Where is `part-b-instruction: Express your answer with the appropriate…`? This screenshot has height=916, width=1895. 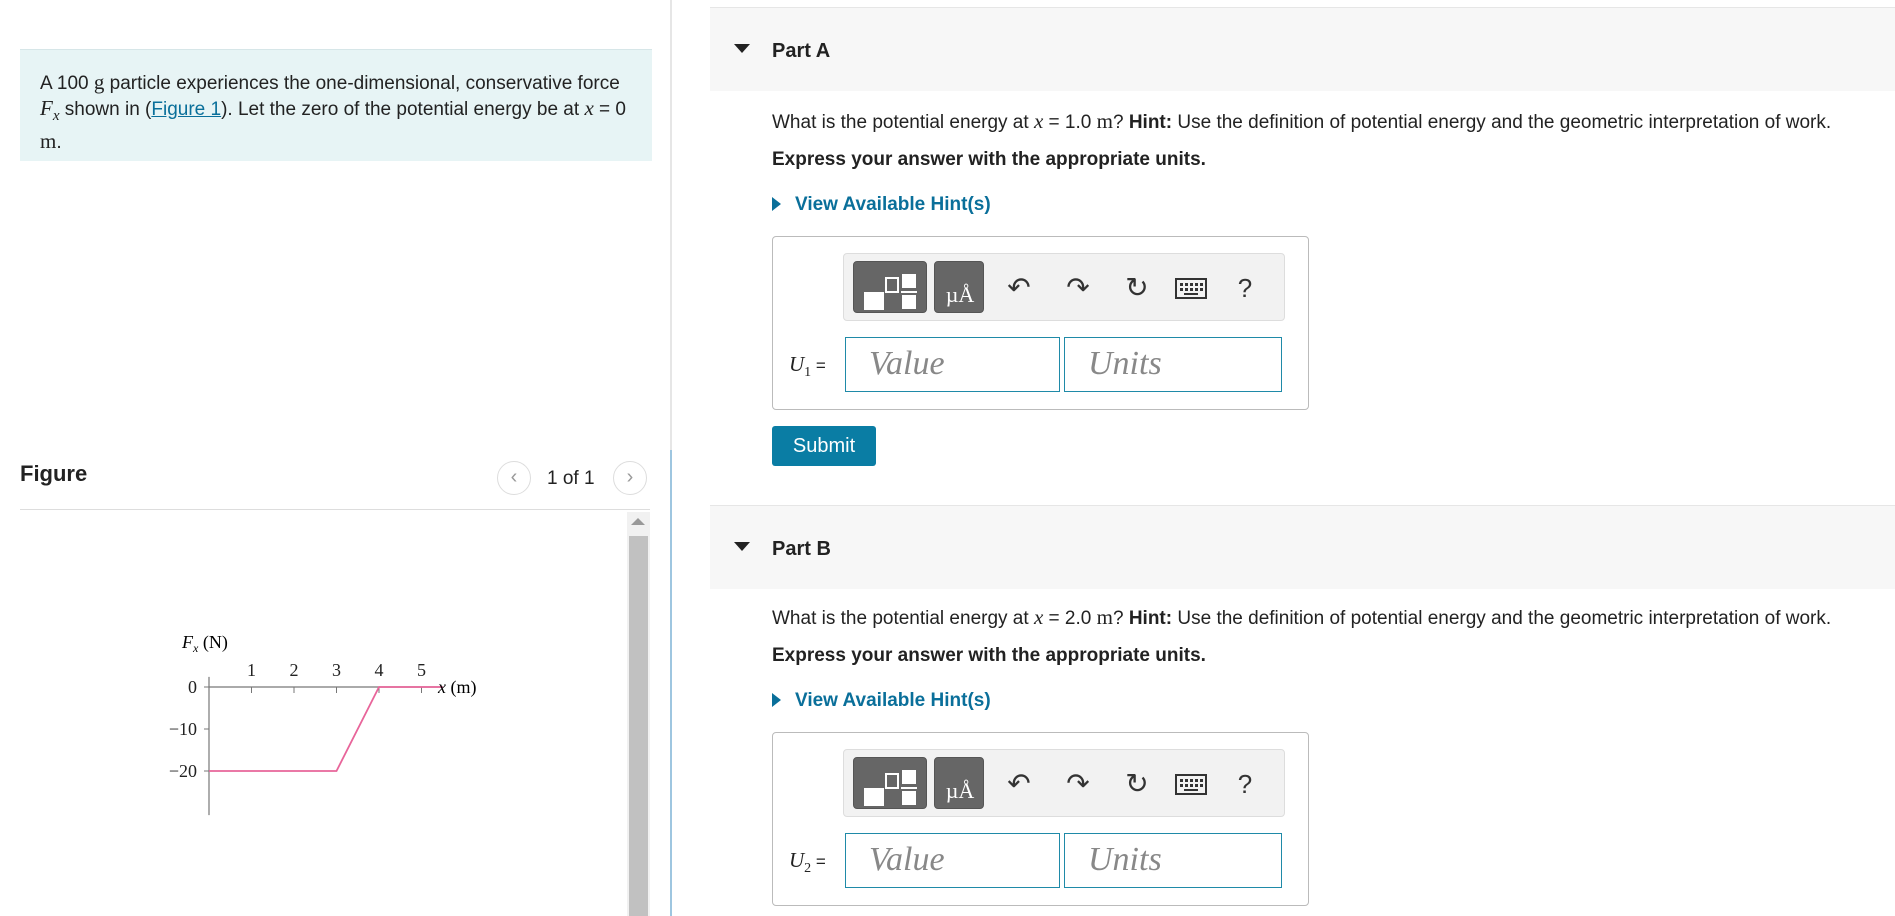 part-b-instruction: Express your answer with the appropriate… is located at coordinates (989, 655).